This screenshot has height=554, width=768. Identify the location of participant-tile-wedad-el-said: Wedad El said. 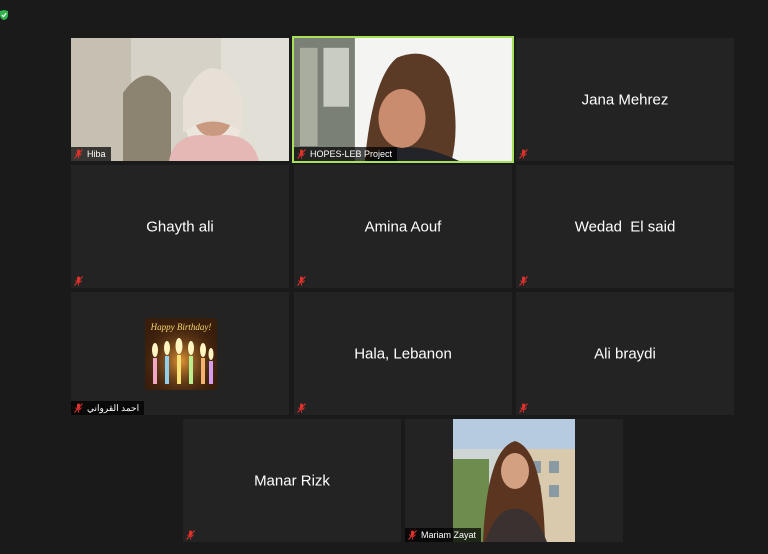
(625, 226).